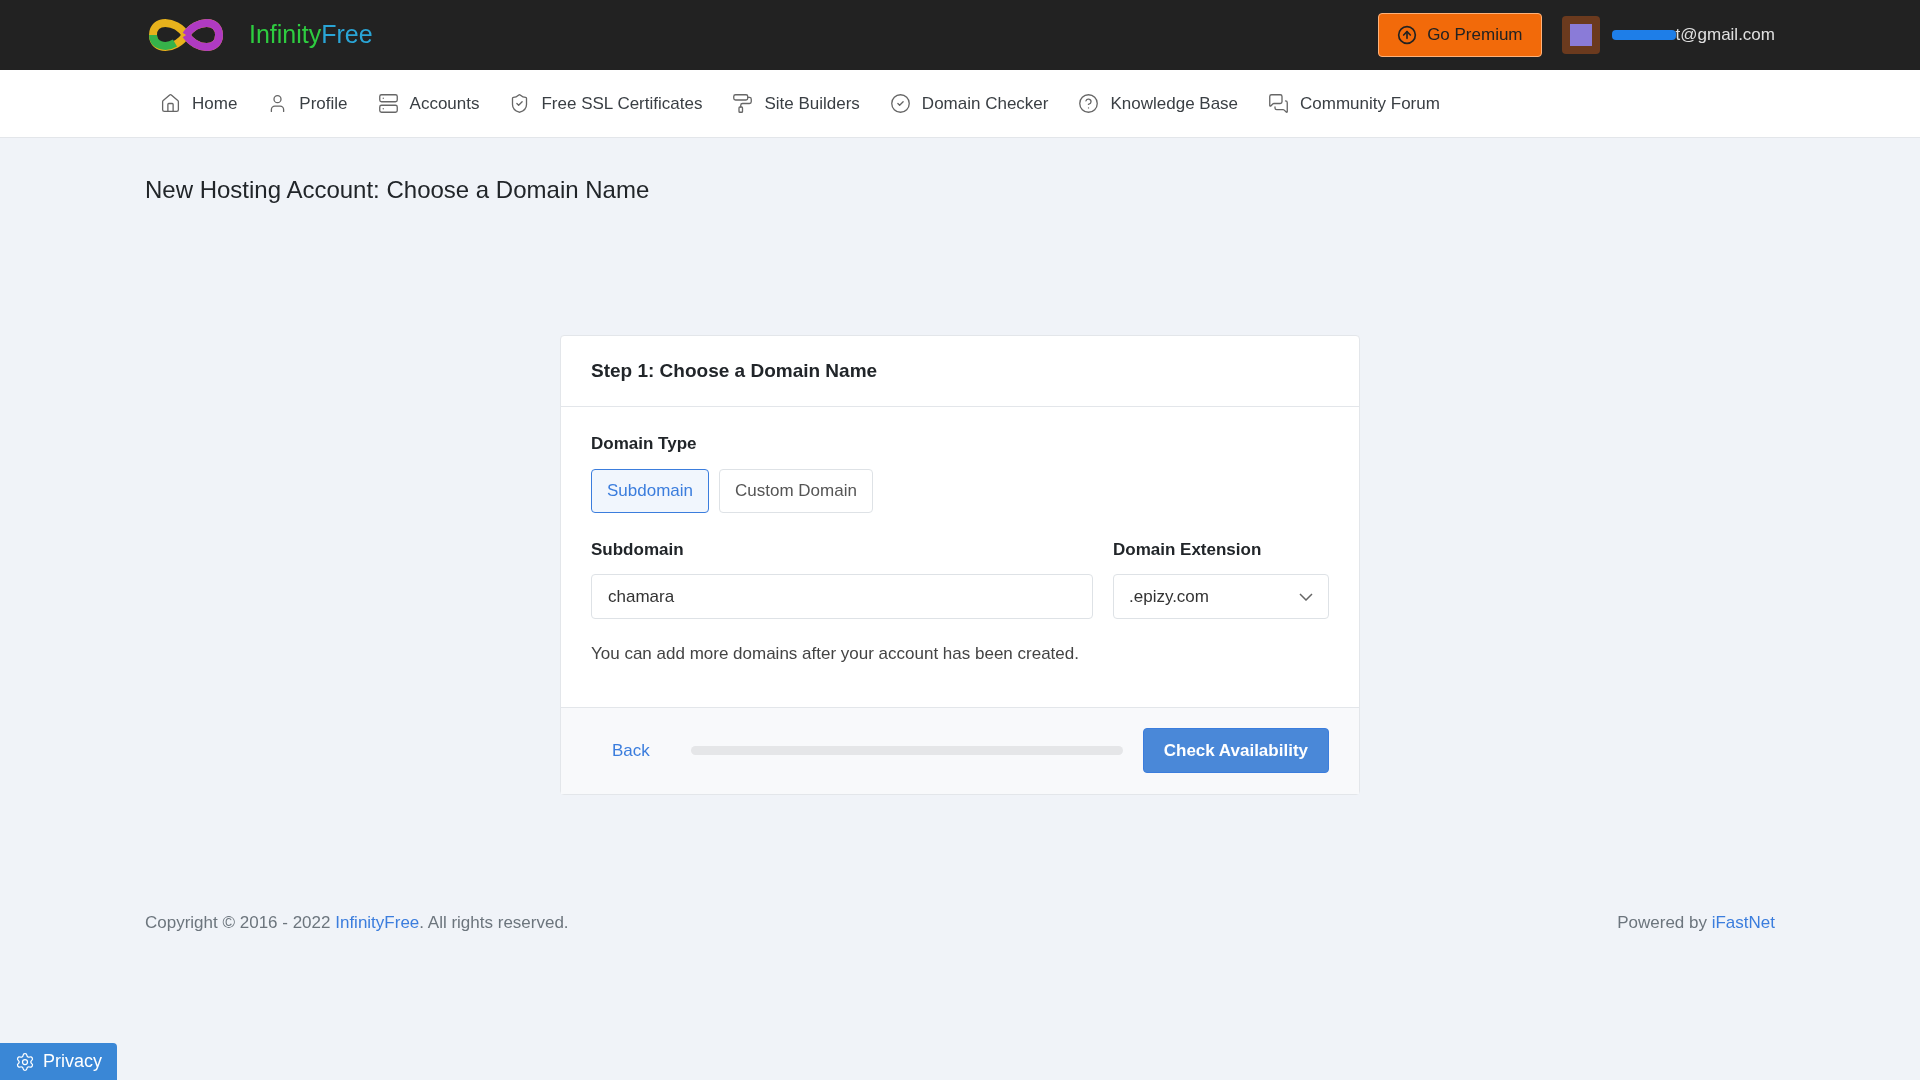  What do you see at coordinates (1354, 103) in the screenshot?
I see `nav-link: Community Forum` at bounding box center [1354, 103].